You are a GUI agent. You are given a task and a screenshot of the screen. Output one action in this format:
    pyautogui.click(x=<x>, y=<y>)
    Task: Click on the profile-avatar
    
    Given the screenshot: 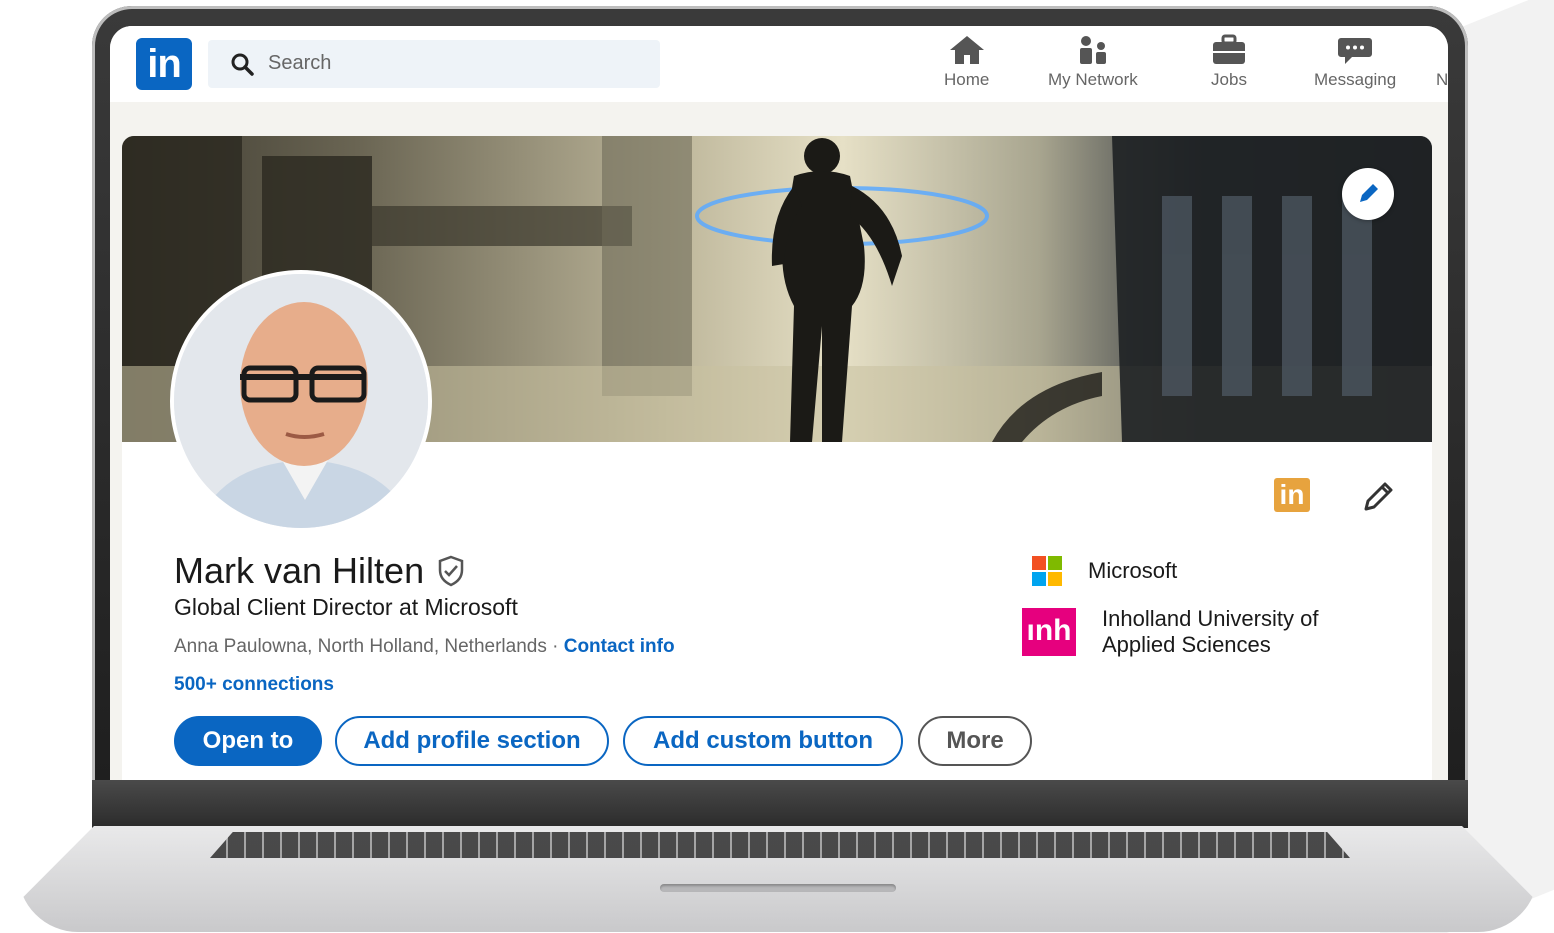 What is the action you would take?
    pyautogui.click(x=301, y=401)
    